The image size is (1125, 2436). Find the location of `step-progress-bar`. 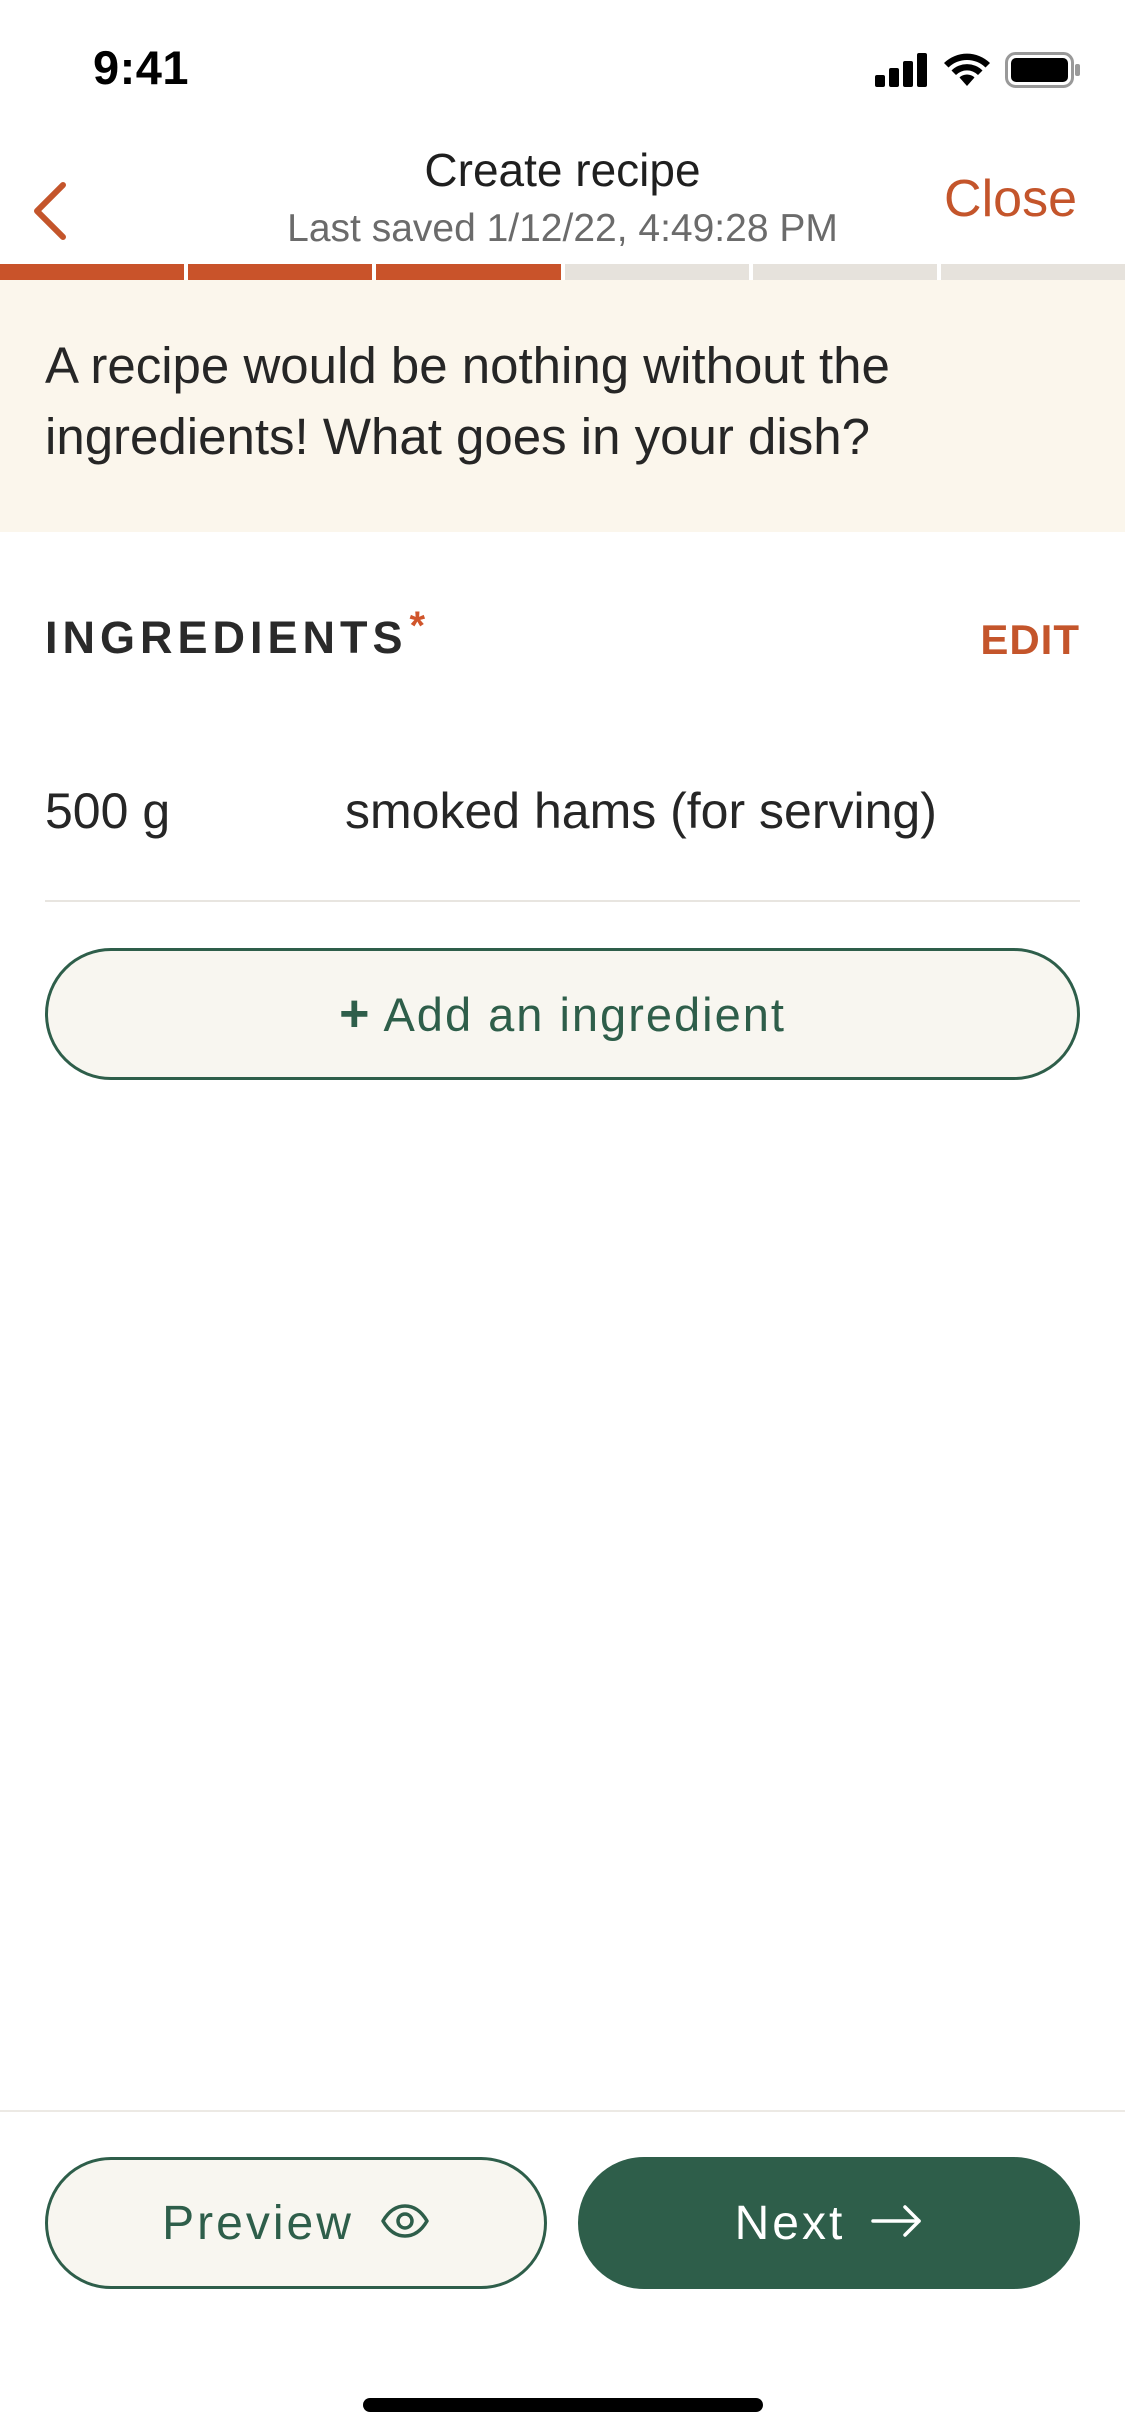

step-progress-bar is located at coordinates (562, 272).